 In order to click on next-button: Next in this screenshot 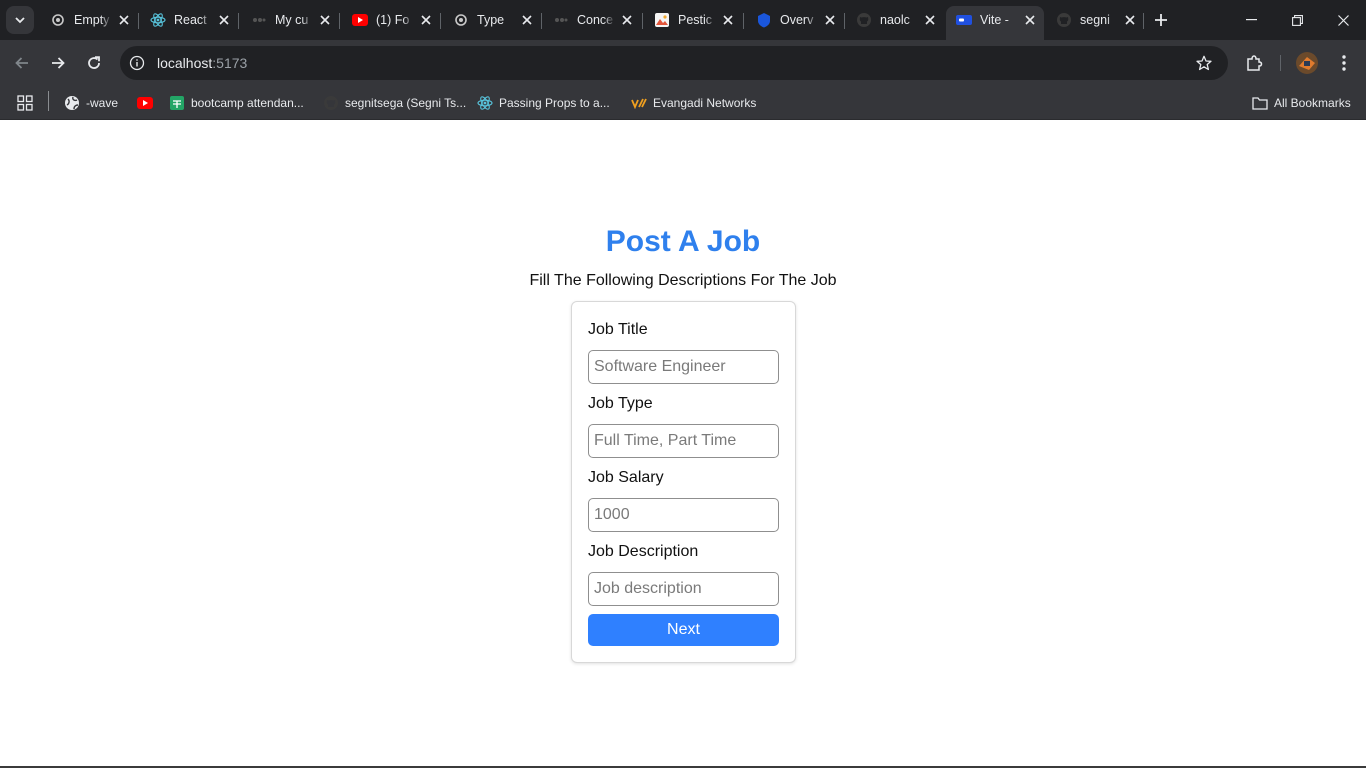, I will do `click(683, 630)`.